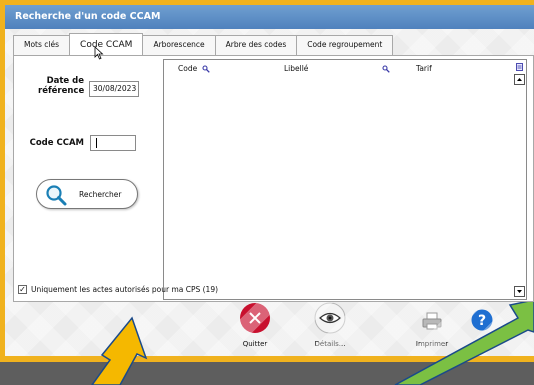 The width and height of the screenshot is (534, 385). I want to click on tab-code-regroupement: Code regroupement, so click(345, 45).